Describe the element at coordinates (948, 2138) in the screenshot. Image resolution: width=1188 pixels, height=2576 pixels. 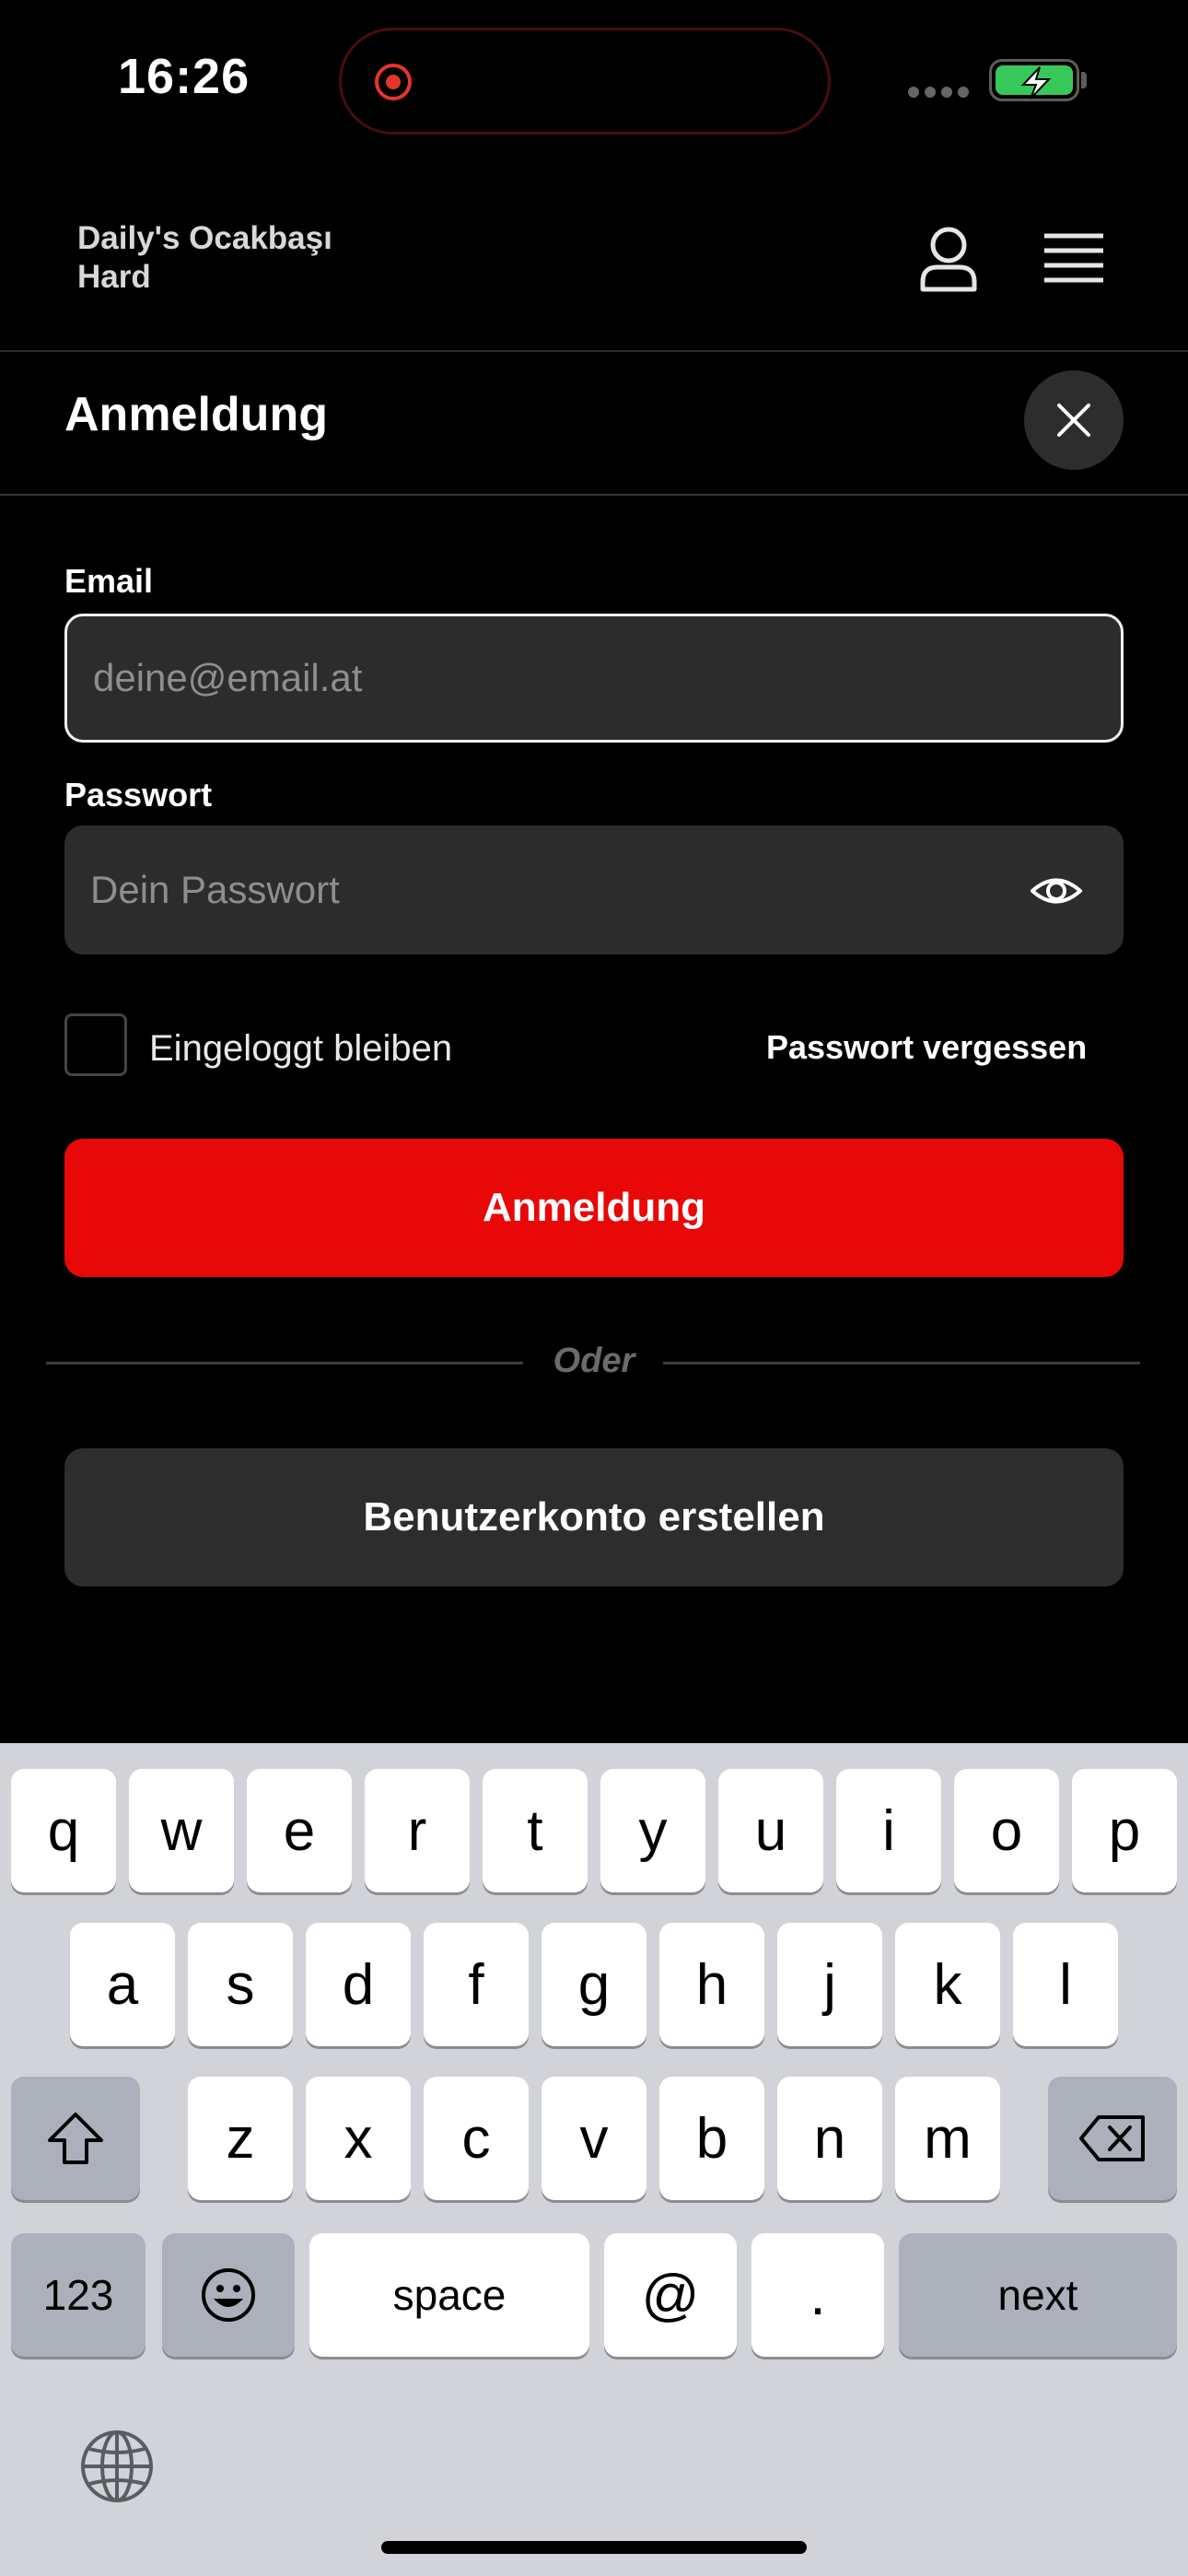
I see `key-m: m` at that location.